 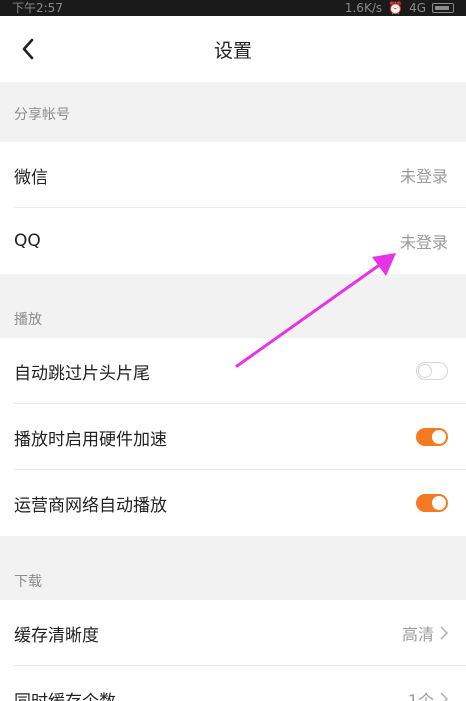 What do you see at coordinates (37, 8) in the screenshot?
I see `status-time: 下午2:57` at bounding box center [37, 8].